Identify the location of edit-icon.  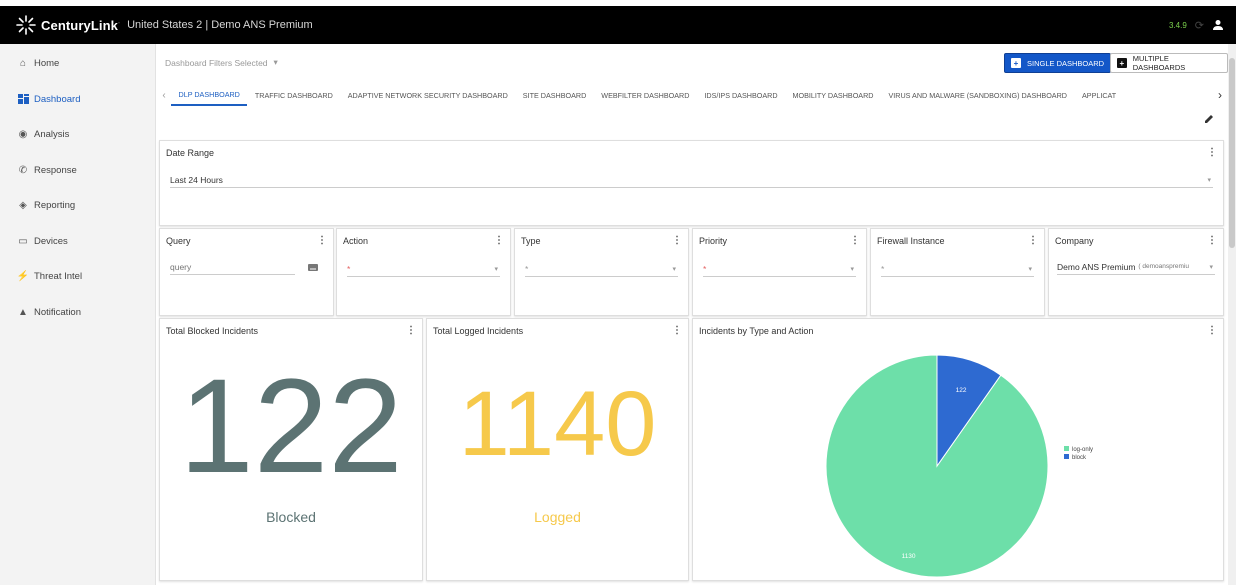
(1209, 119).